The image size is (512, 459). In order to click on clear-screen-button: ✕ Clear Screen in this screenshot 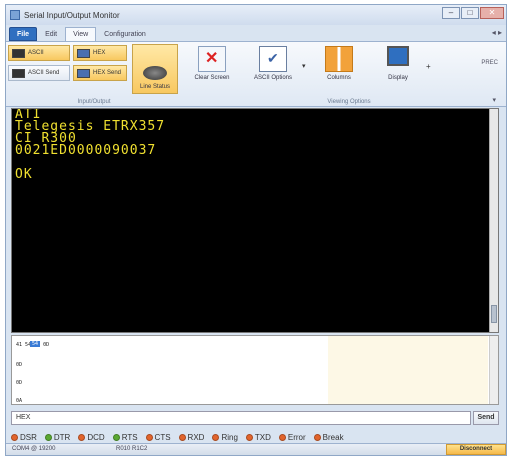, I will do `click(212, 63)`.